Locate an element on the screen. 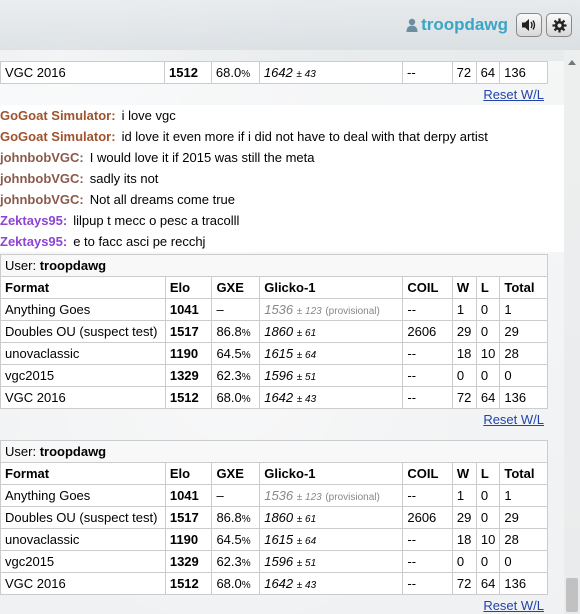 The height and width of the screenshot is (614, 580). cell-format: VGC 2016 is located at coordinates (83, 583).